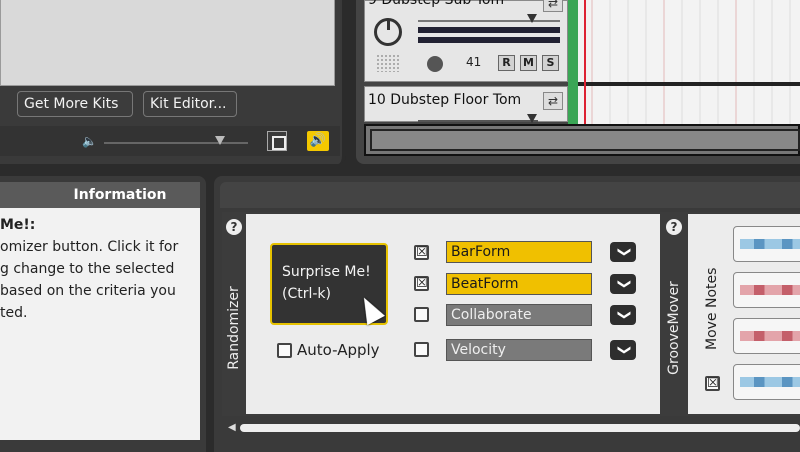 This screenshot has height=452, width=800. I want to click on surprise-me-label: Surprise Me!, so click(326, 272).